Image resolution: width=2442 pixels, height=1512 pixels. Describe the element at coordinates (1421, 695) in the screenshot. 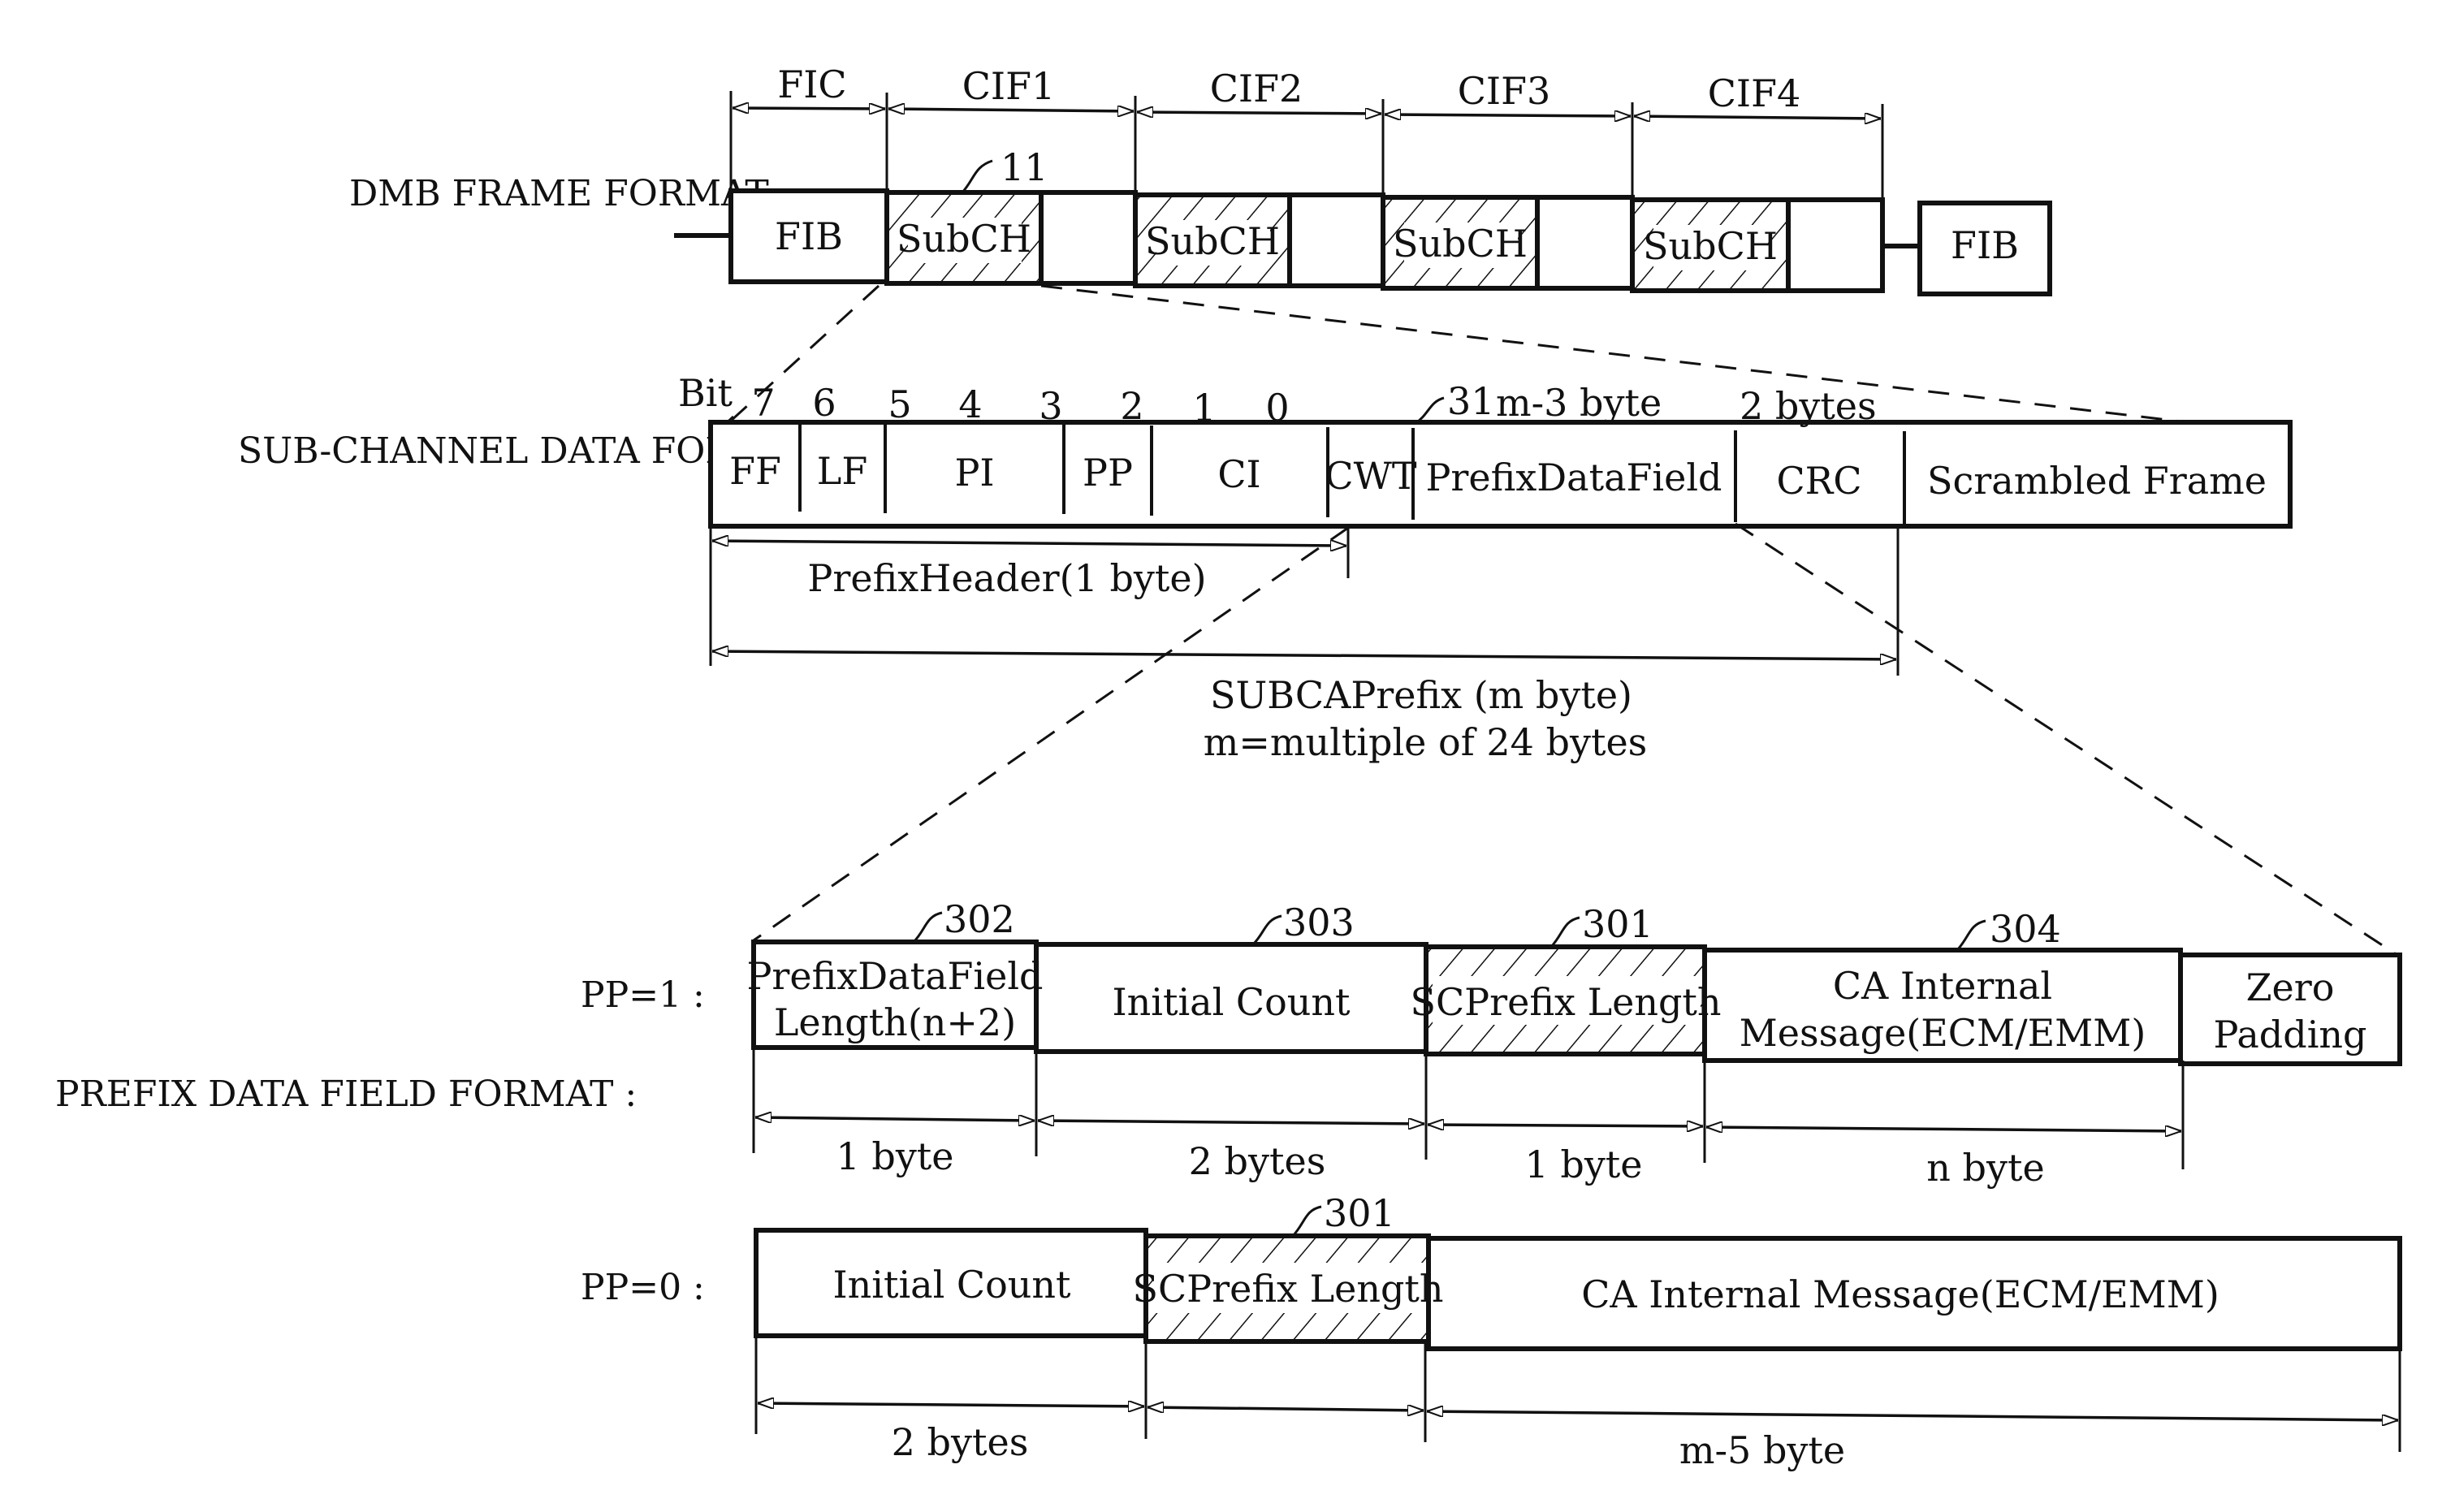

I see `subcaprefix-dim-label: SUBCAPrefix (m byte)` at that location.